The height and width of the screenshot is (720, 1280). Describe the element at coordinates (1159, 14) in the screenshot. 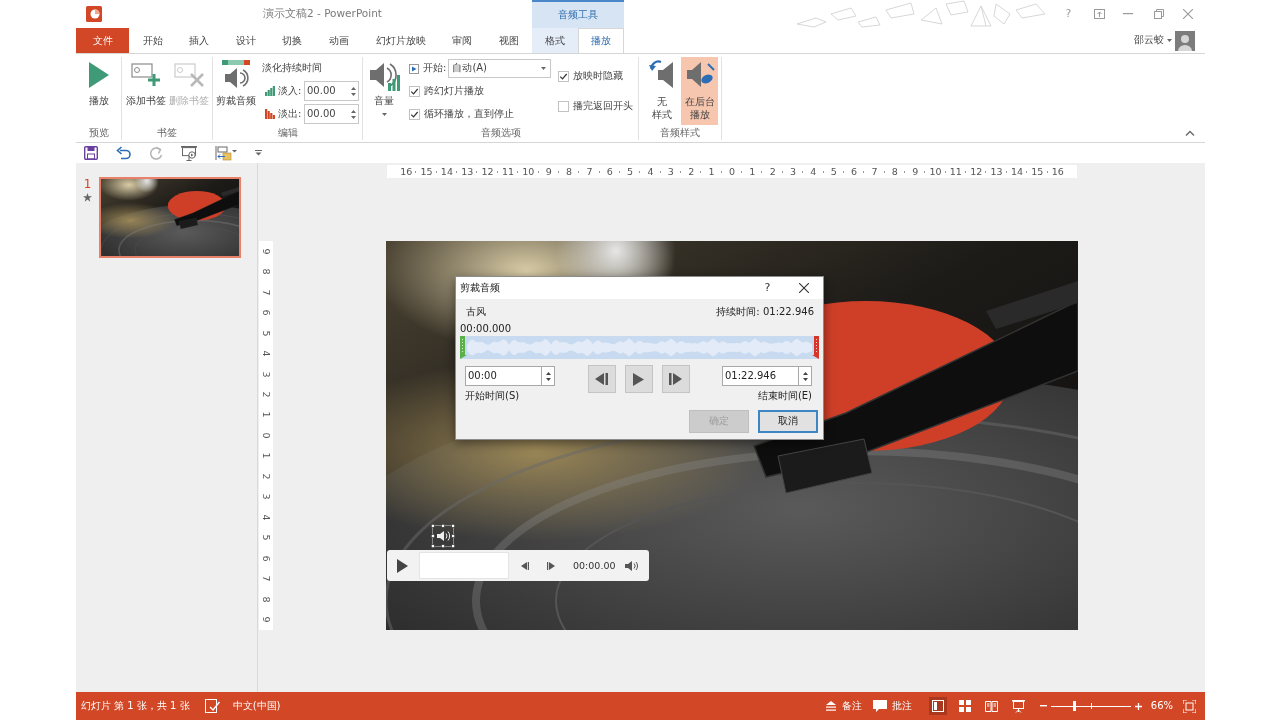

I see `restore-icon` at that location.